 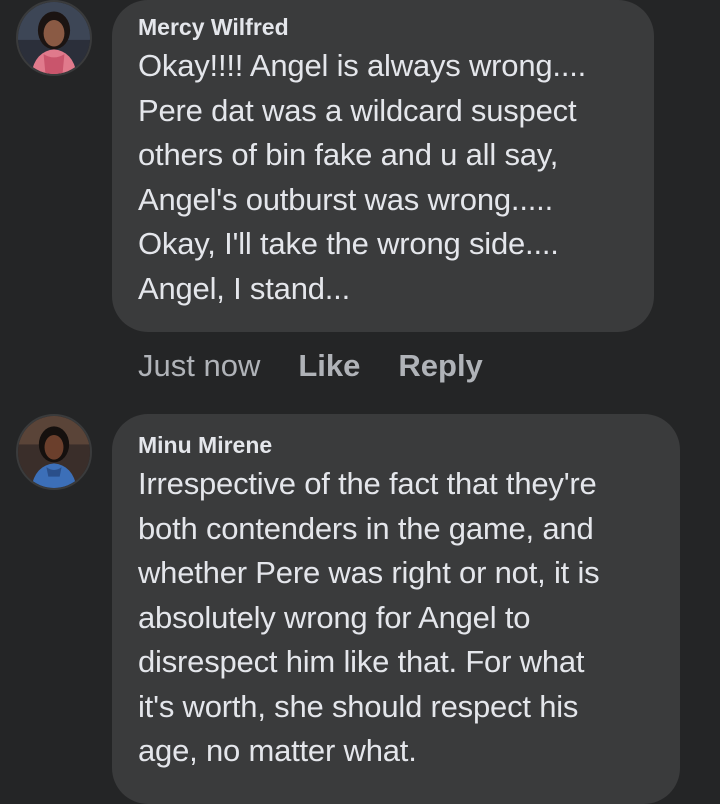 I want to click on comment-actions: Just now Like Reply, so click(x=329, y=366).